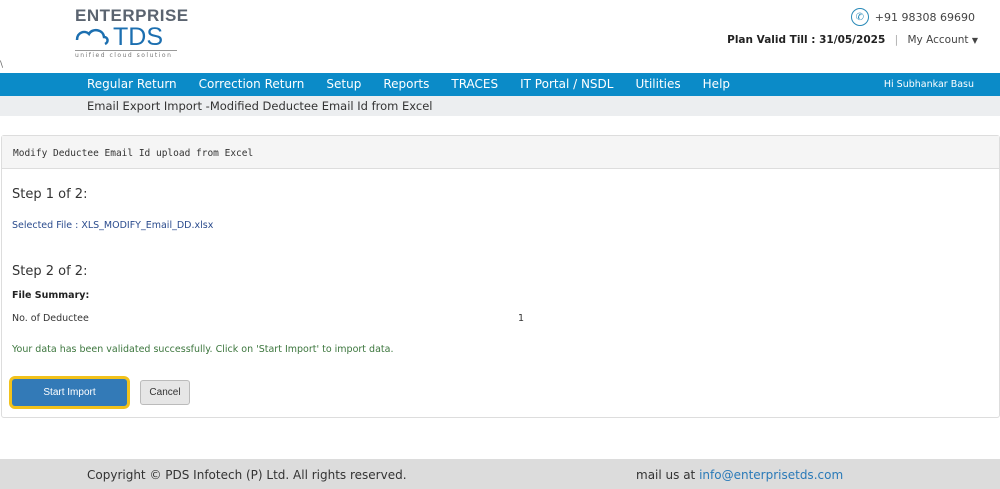 The image size is (1000, 489). What do you see at coordinates (928, 84) in the screenshot?
I see `user-greeting: Hi Subhankar Basu` at bounding box center [928, 84].